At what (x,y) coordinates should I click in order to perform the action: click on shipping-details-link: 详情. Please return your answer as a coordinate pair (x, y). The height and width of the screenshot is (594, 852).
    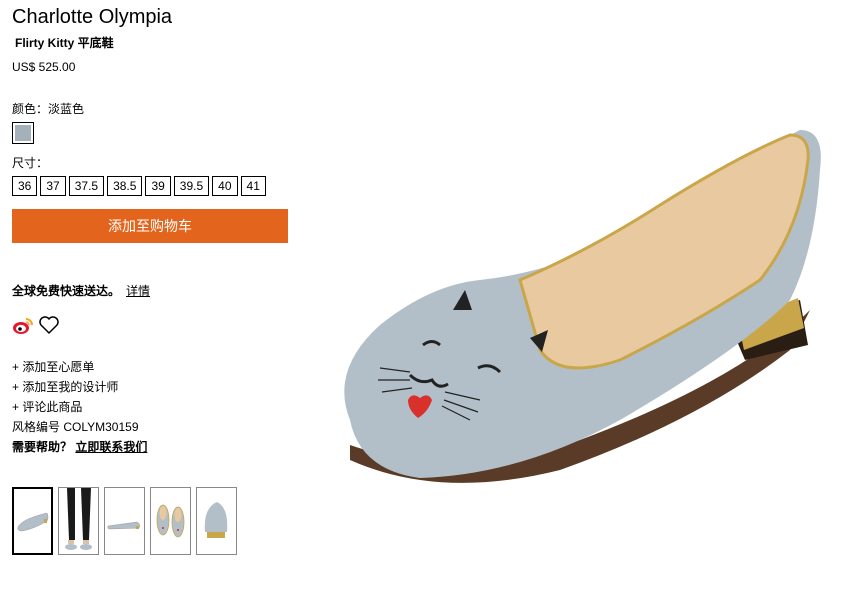
    Looking at the image, I should click on (138, 290).